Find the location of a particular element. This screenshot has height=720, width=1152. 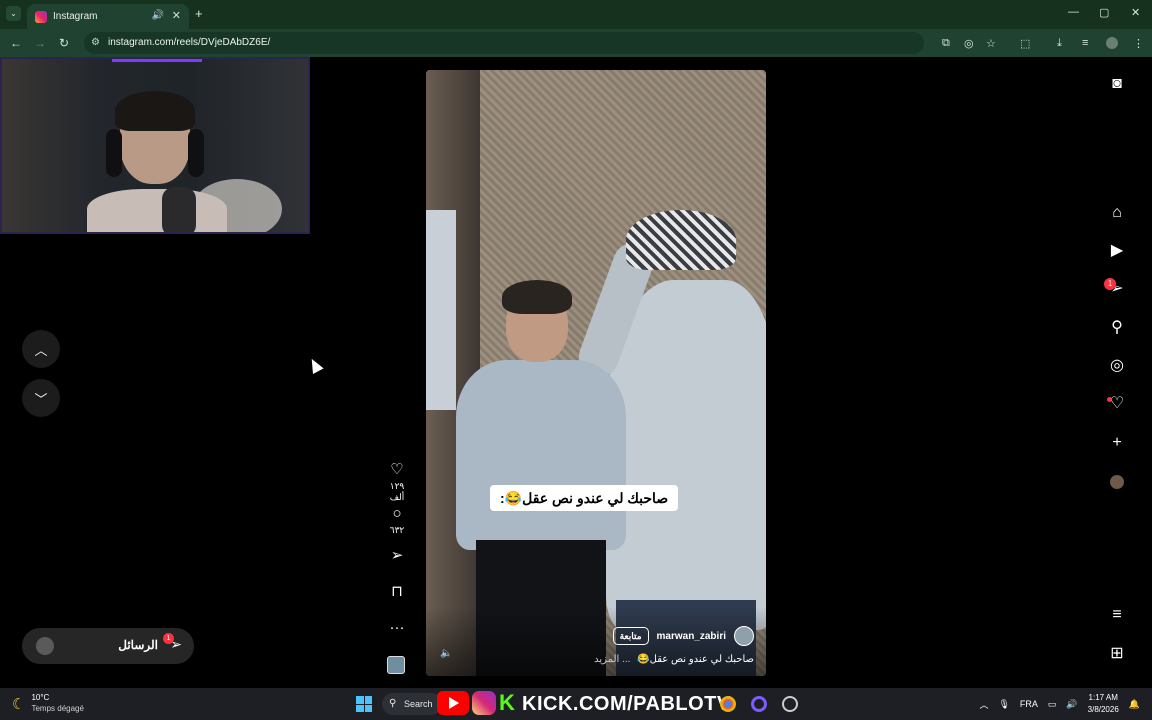

tab-close-button: ✕ is located at coordinates (176, 15).